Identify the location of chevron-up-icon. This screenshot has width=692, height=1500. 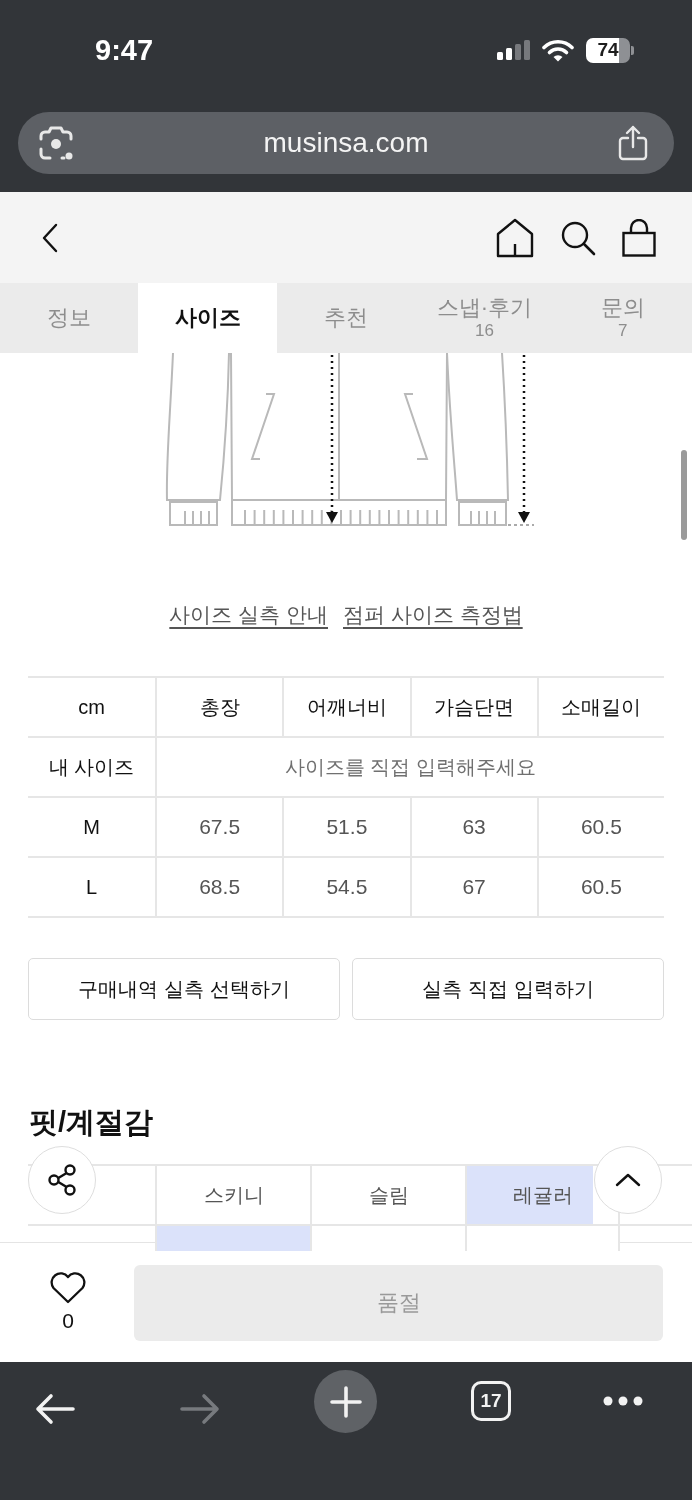
(628, 1180).